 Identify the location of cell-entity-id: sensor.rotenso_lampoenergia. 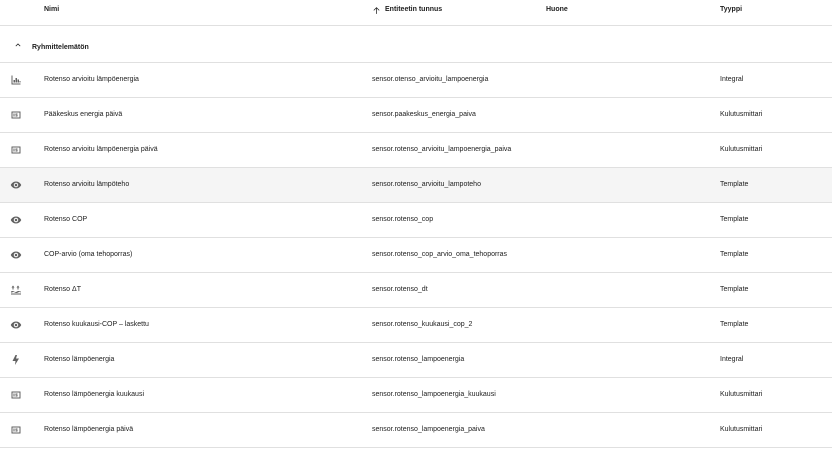
(418, 359).